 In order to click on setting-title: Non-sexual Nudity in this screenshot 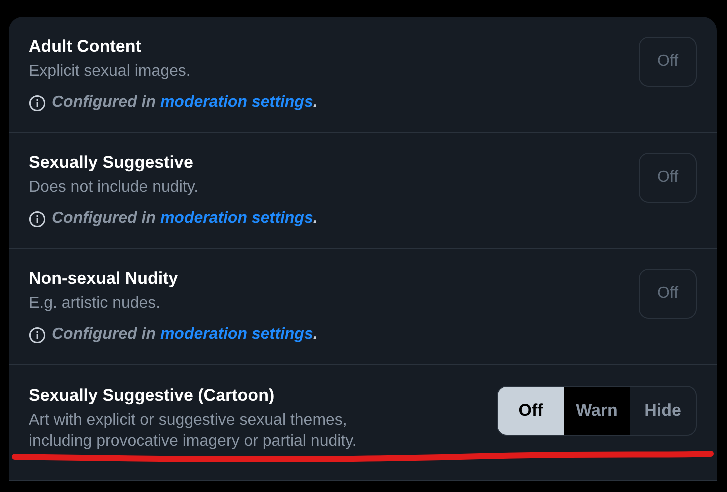, I will do `click(104, 279)`.